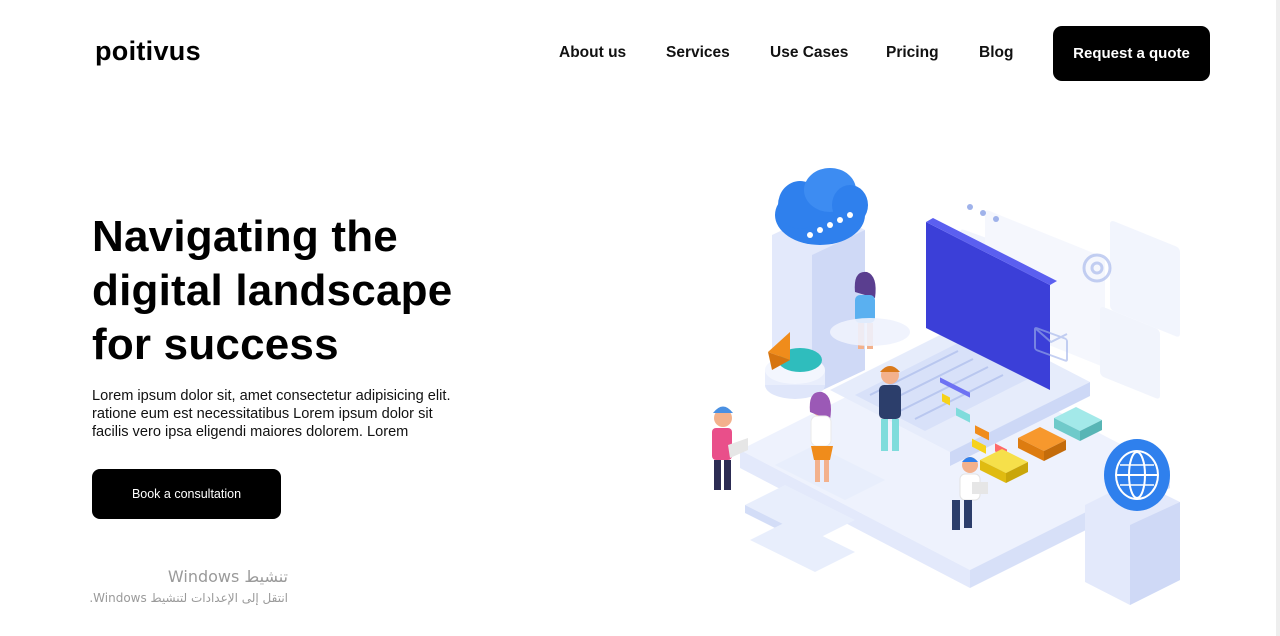  Describe the element at coordinates (272, 290) in the screenshot. I see `hero-title-line: digital landscape` at that location.